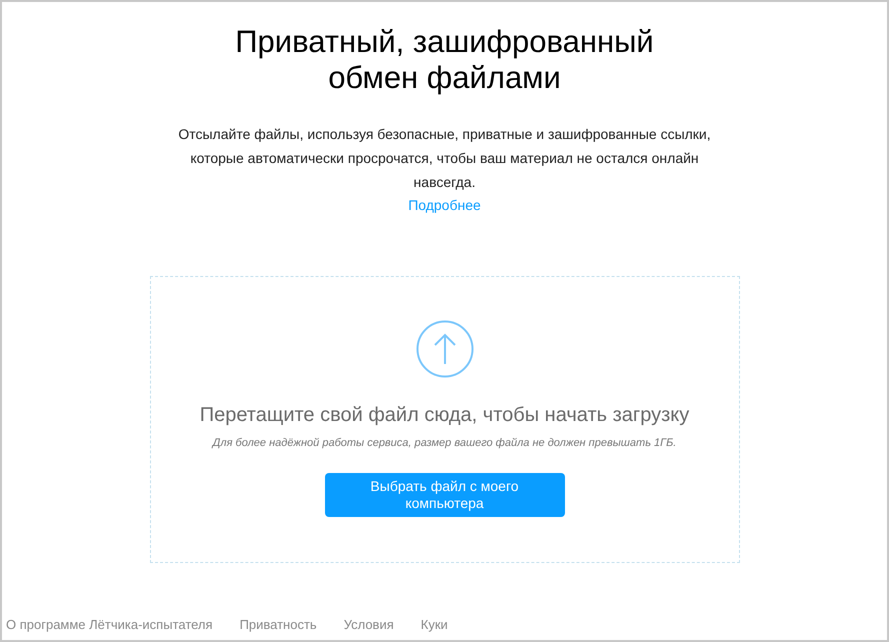  I want to click on footer-link: Условия, so click(369, 624).